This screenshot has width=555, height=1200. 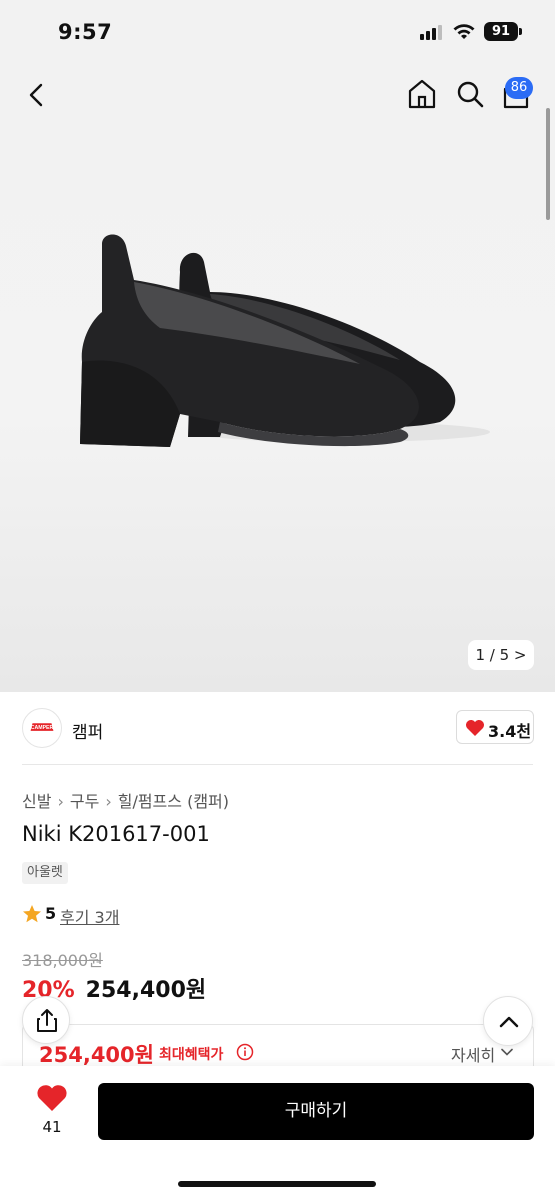 What do you see at coordinates (422, 94) in the screenshot?
I see `home-icon` at bounding box center [422, 94].